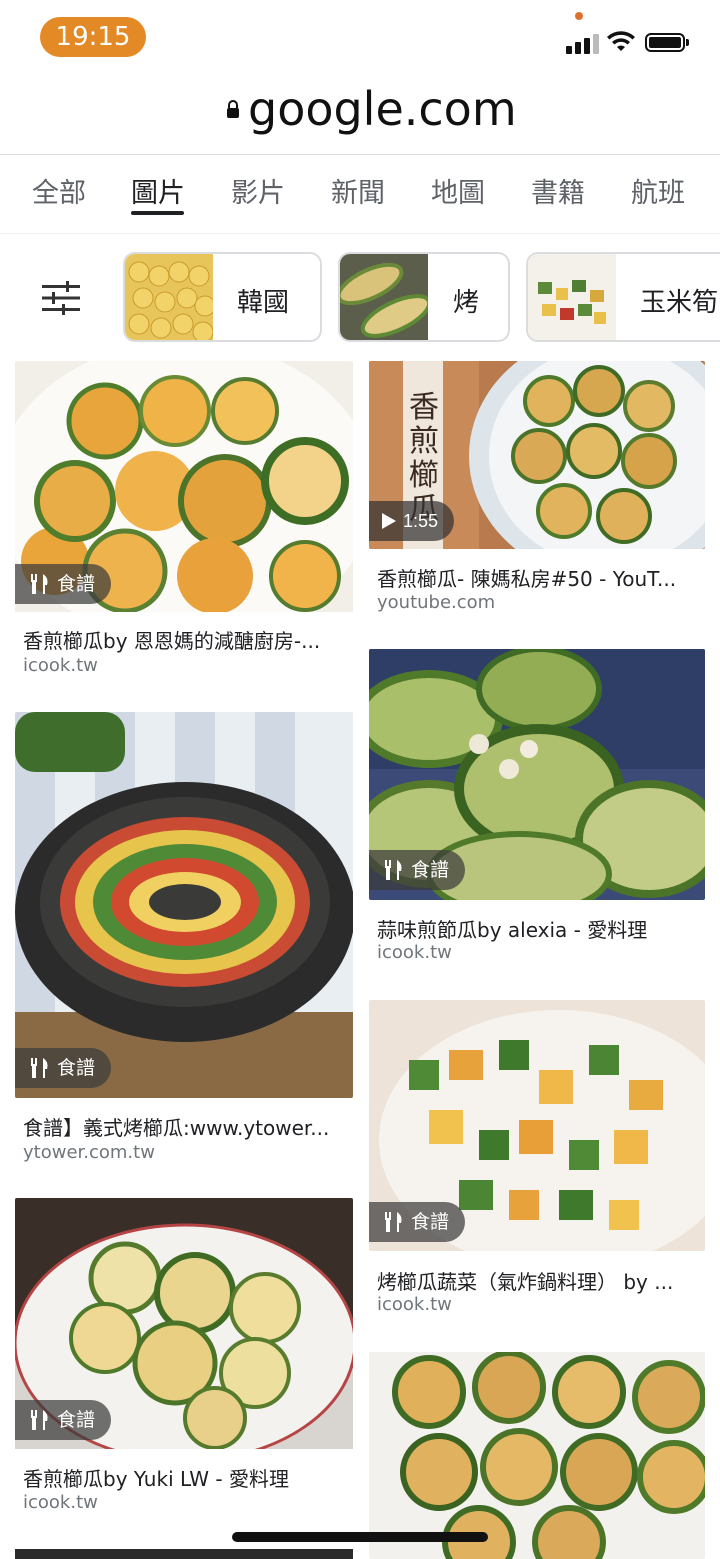 This screenshot has height=1559, width=720. What do you see at coordinates (658, 190) in the screenshot?
I see `tab-flights: 航班` at bounding box center [658, 190].